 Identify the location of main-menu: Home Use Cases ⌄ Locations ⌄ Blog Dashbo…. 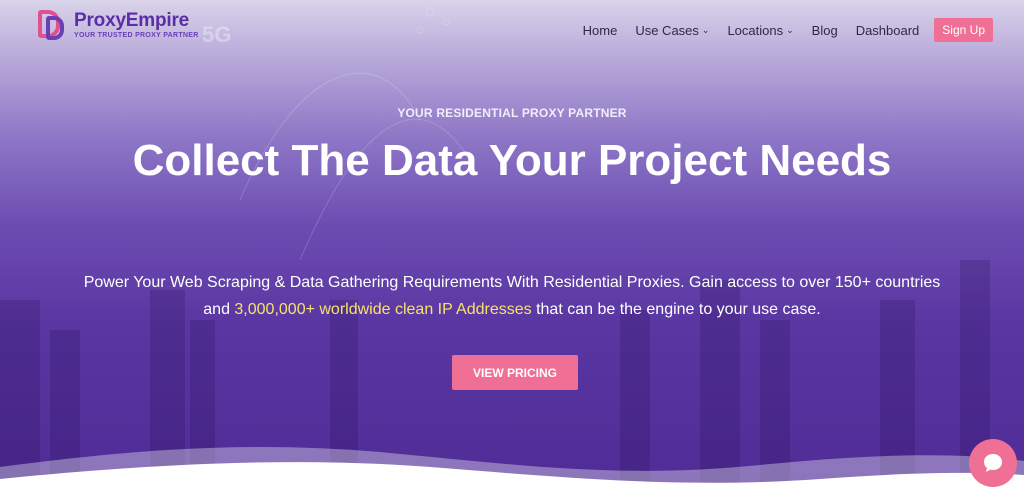
(788, 30).